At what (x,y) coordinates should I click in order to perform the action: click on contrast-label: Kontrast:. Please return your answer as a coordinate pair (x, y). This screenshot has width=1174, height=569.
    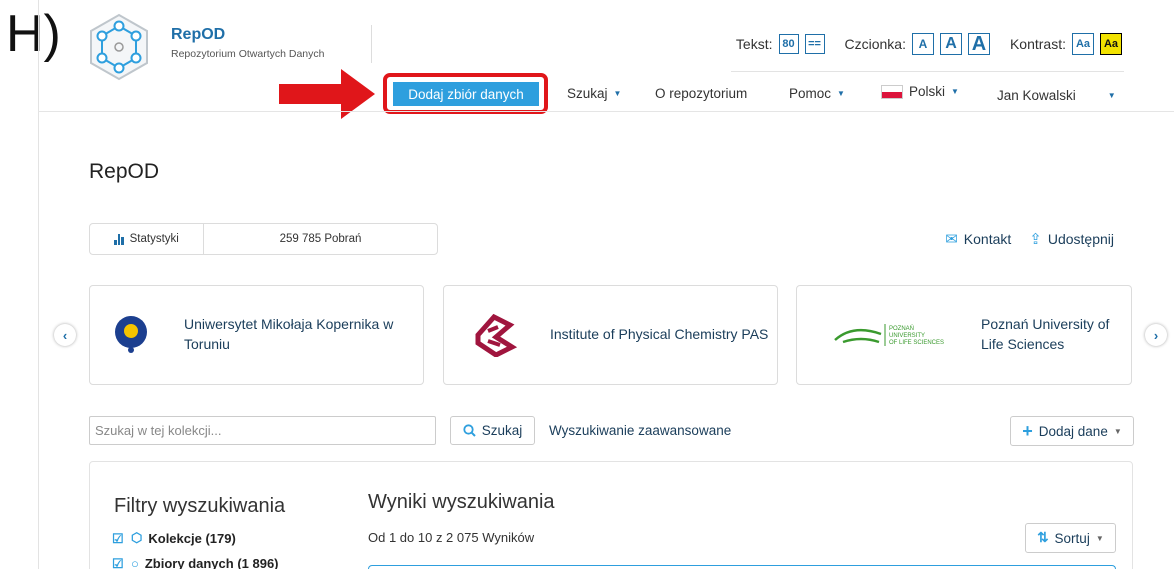
    Looking at the image, I should click on (1037, 44).